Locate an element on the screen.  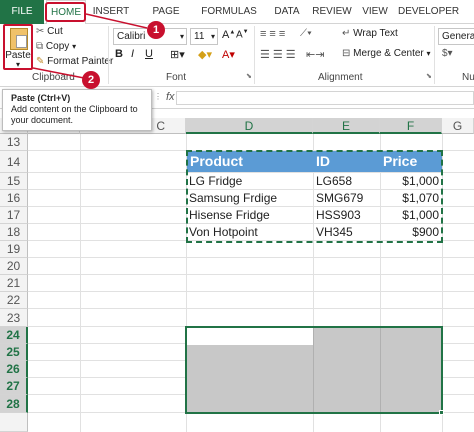
callout-arrows is located at coordinates (90, 46).